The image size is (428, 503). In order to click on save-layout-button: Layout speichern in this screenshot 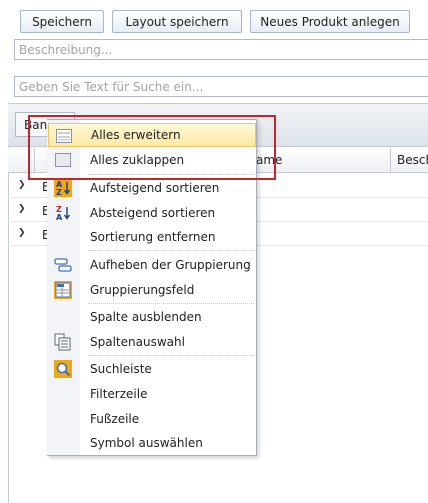, I will do `click(177, 21)`.